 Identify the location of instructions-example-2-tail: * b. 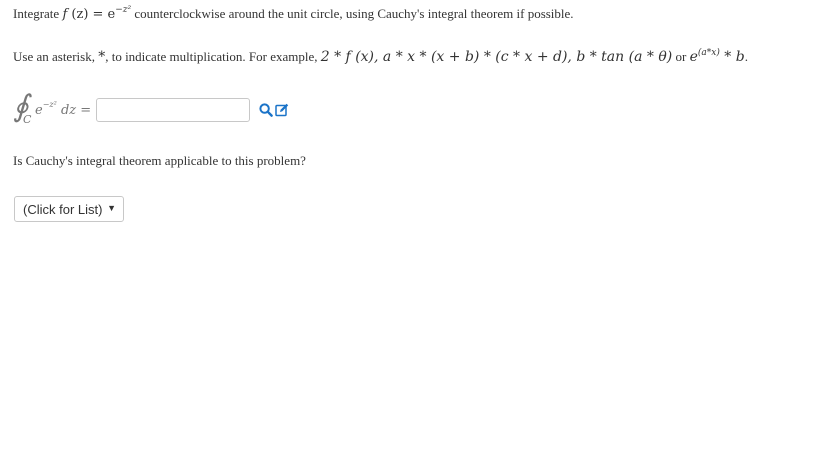
(732, 57).